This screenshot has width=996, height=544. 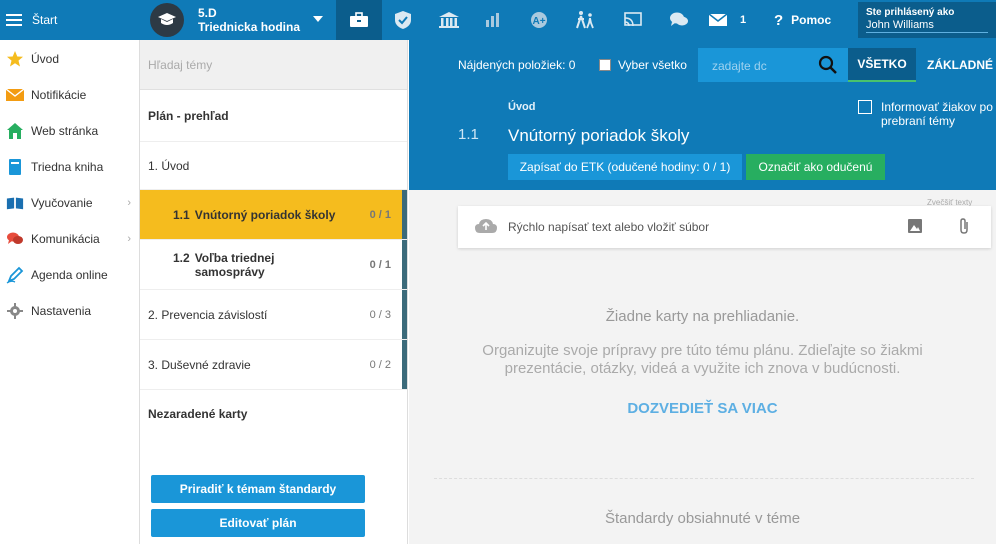 I want to click on start-label: Štart, so click(x=45, y=20).